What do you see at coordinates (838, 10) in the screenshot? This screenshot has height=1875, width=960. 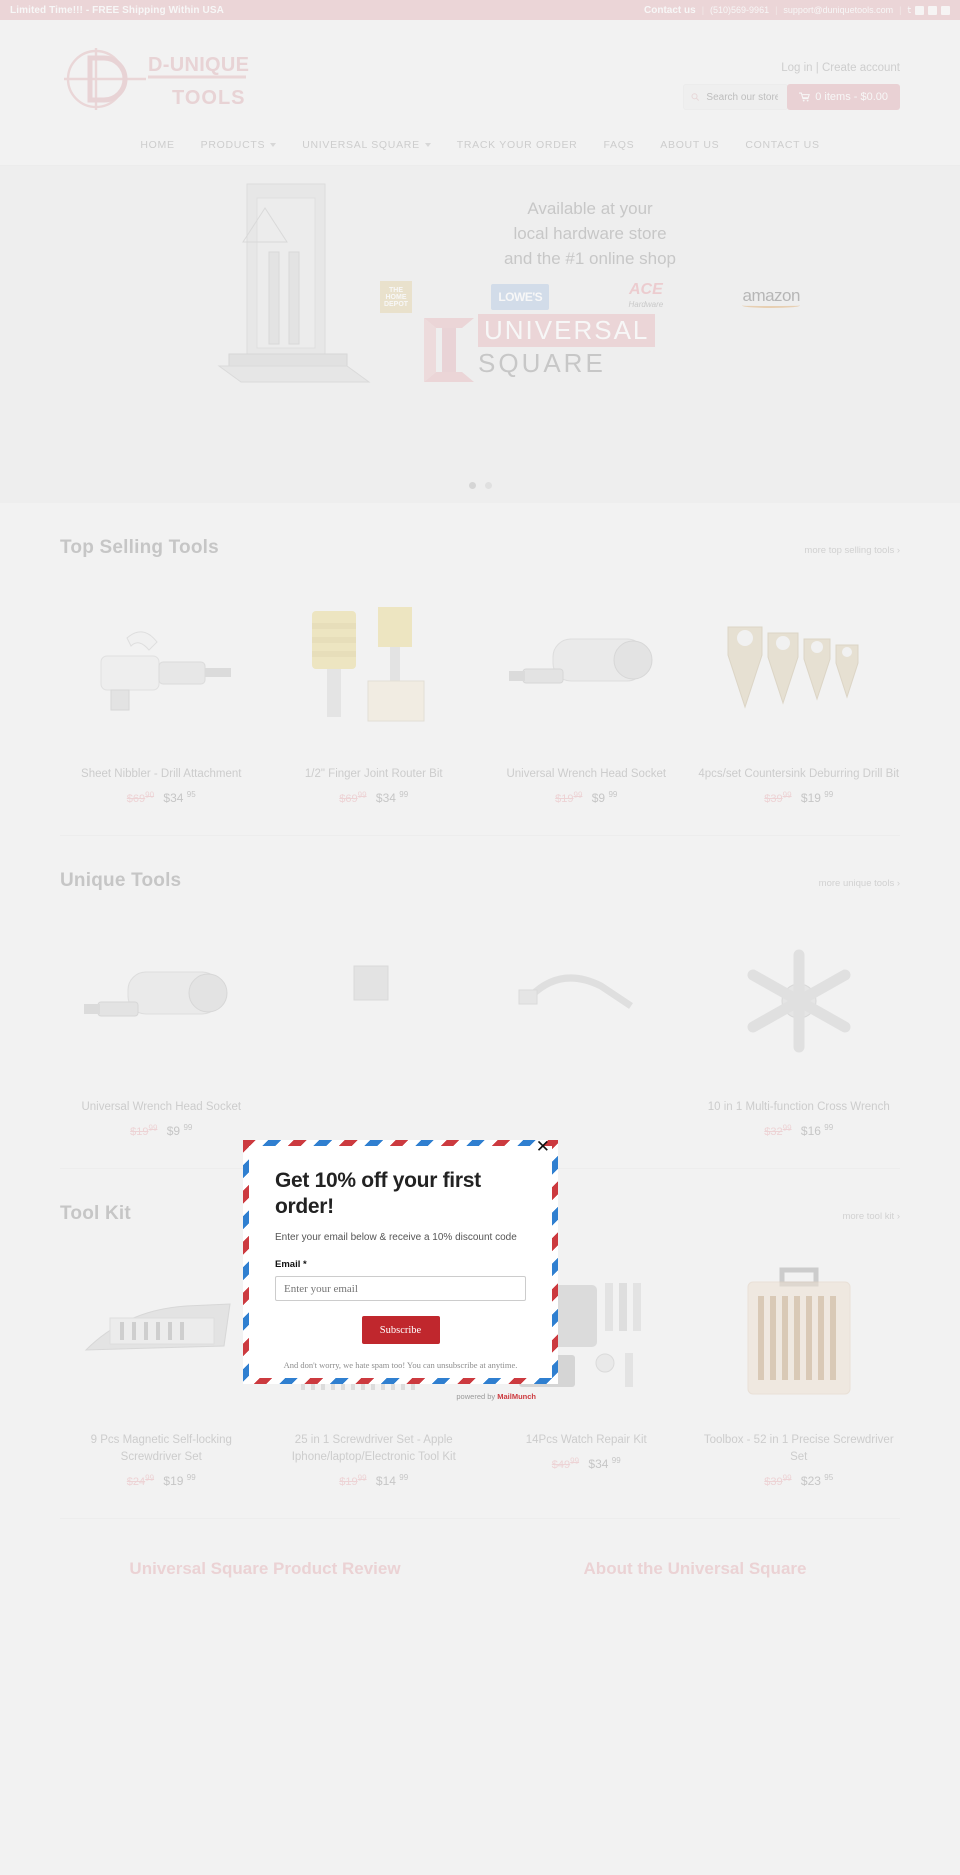 I see `email-link: support@duniquetools.com` at bounding box center [838, 10].